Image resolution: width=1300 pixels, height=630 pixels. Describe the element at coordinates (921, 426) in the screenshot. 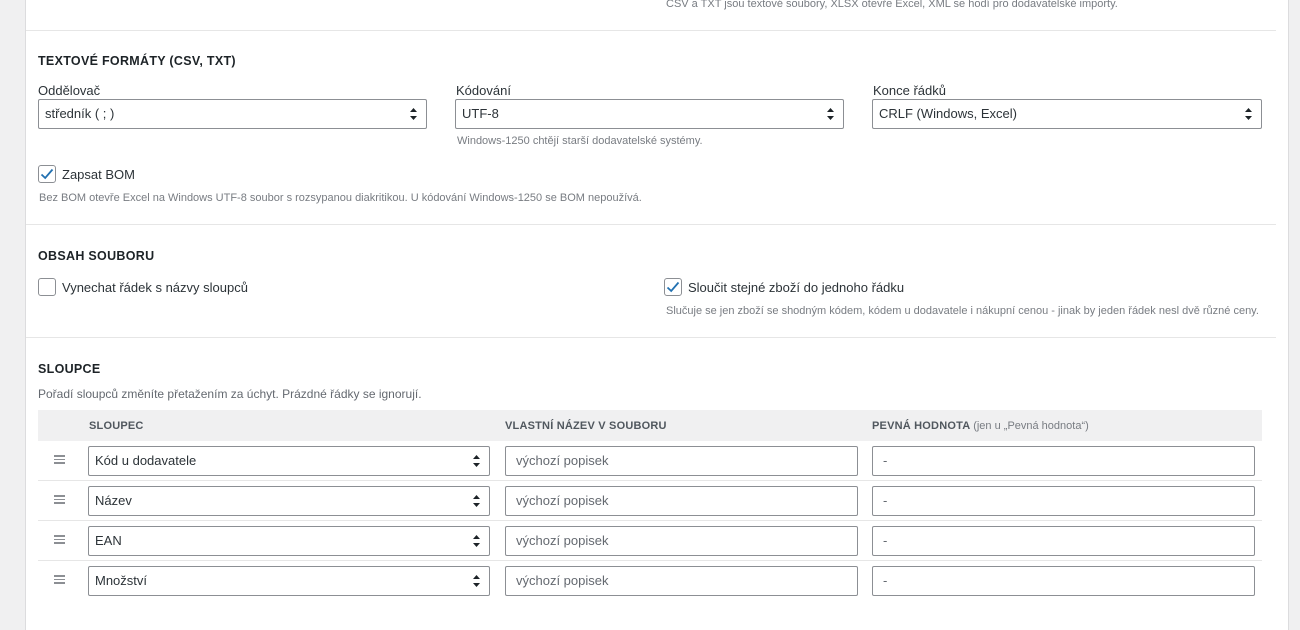

I see `header-fixed-value-label: PEVNÁ HODNOTA` at that location.